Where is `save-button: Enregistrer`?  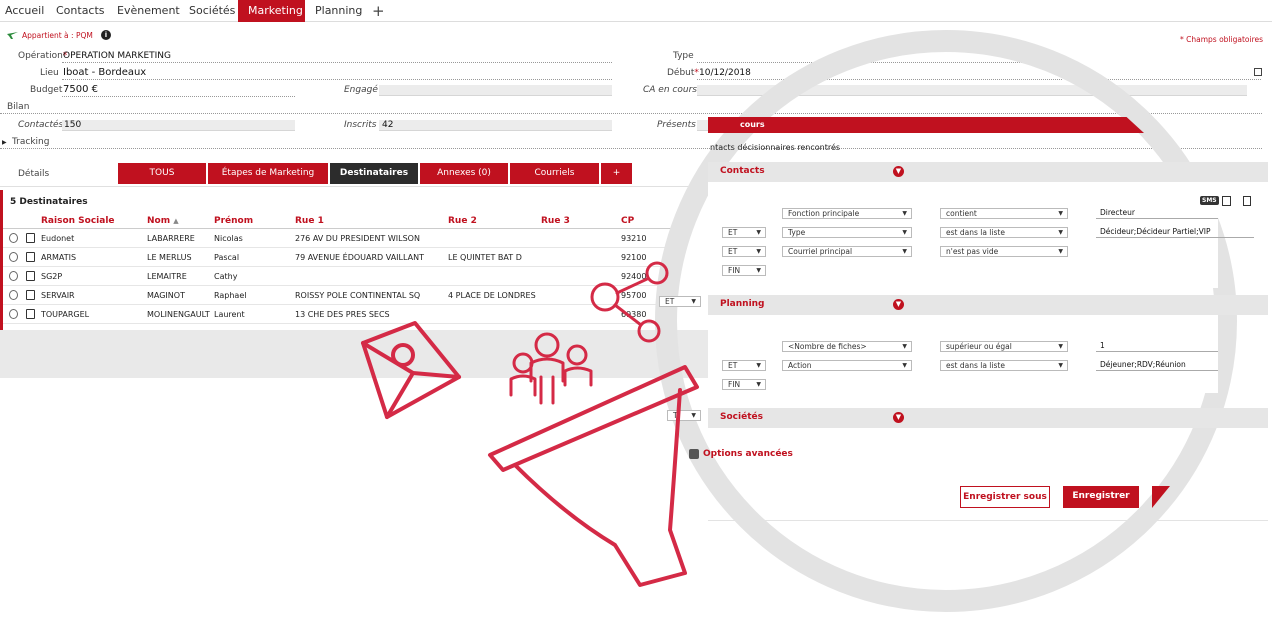 save-button: Enregistrer is located at coordinates (1101, 497).